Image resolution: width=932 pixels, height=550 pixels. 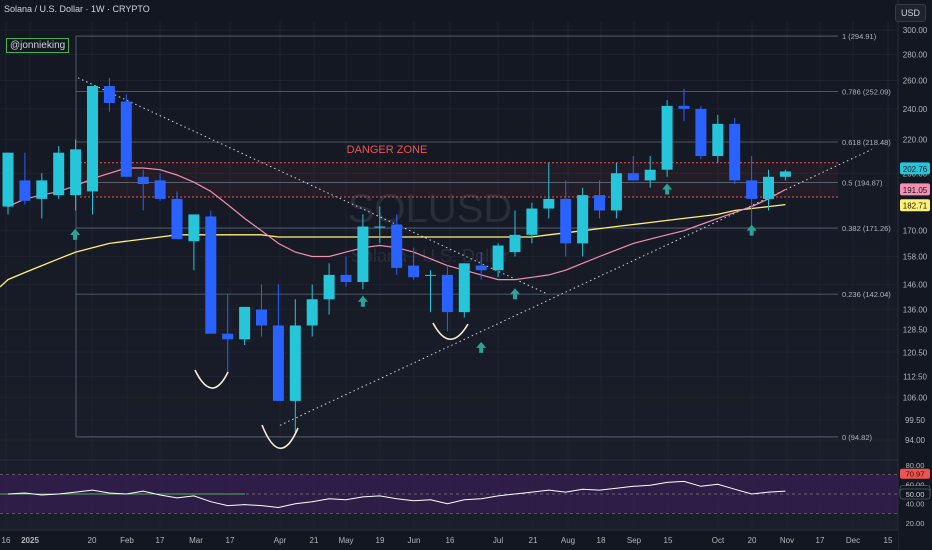 What do you see at coordinates (915, 398) in the screenshot?
I see `price-tick-label: 106.00` at bounding box center [915, 398].